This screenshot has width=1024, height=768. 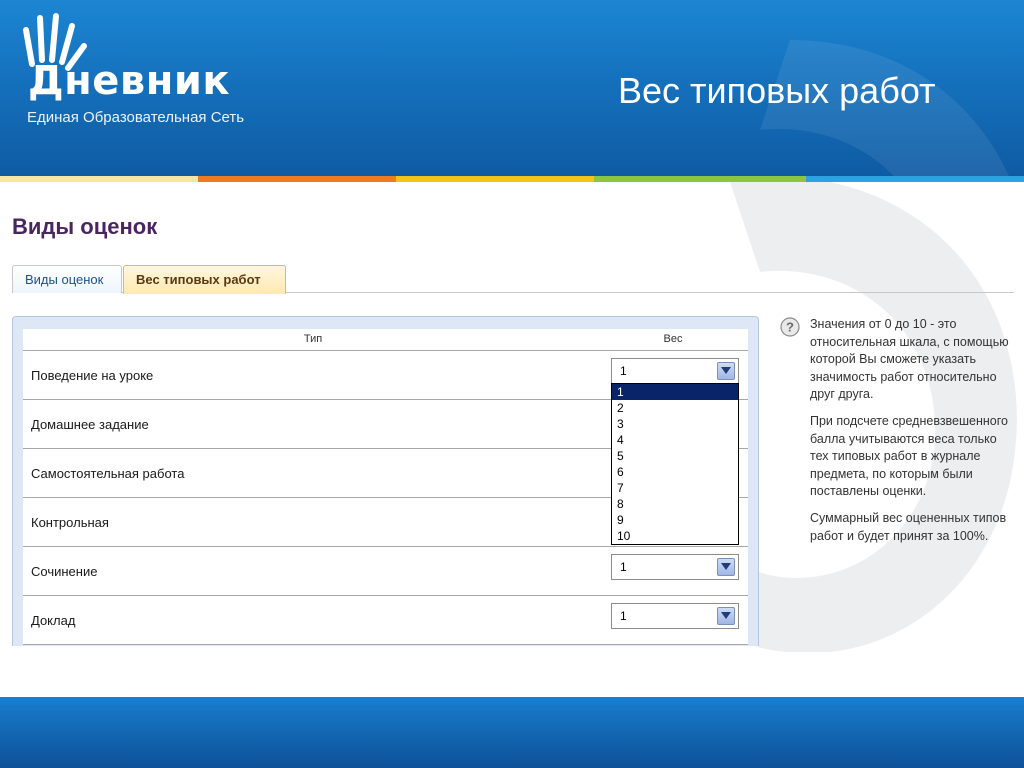 What do you see at coordinates (385, 340) in the screenshot?
I see `table-header: Тип Вес` at bounding box center [385, 340].